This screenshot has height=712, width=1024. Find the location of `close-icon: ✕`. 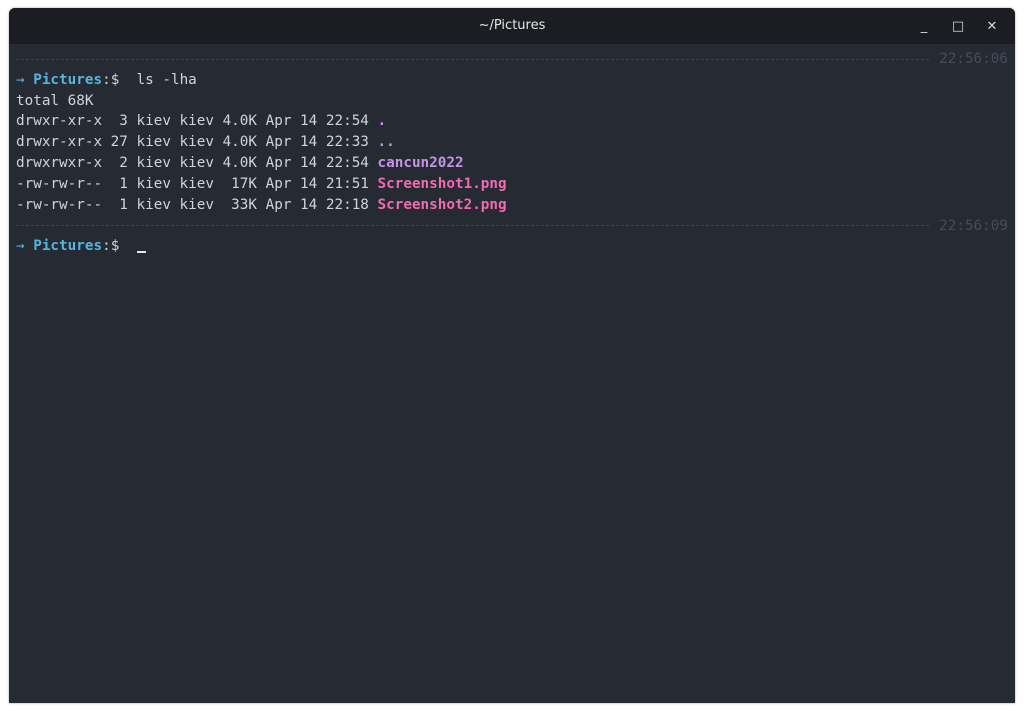

close-icon: ✕ is located at coordinates (992, 26).